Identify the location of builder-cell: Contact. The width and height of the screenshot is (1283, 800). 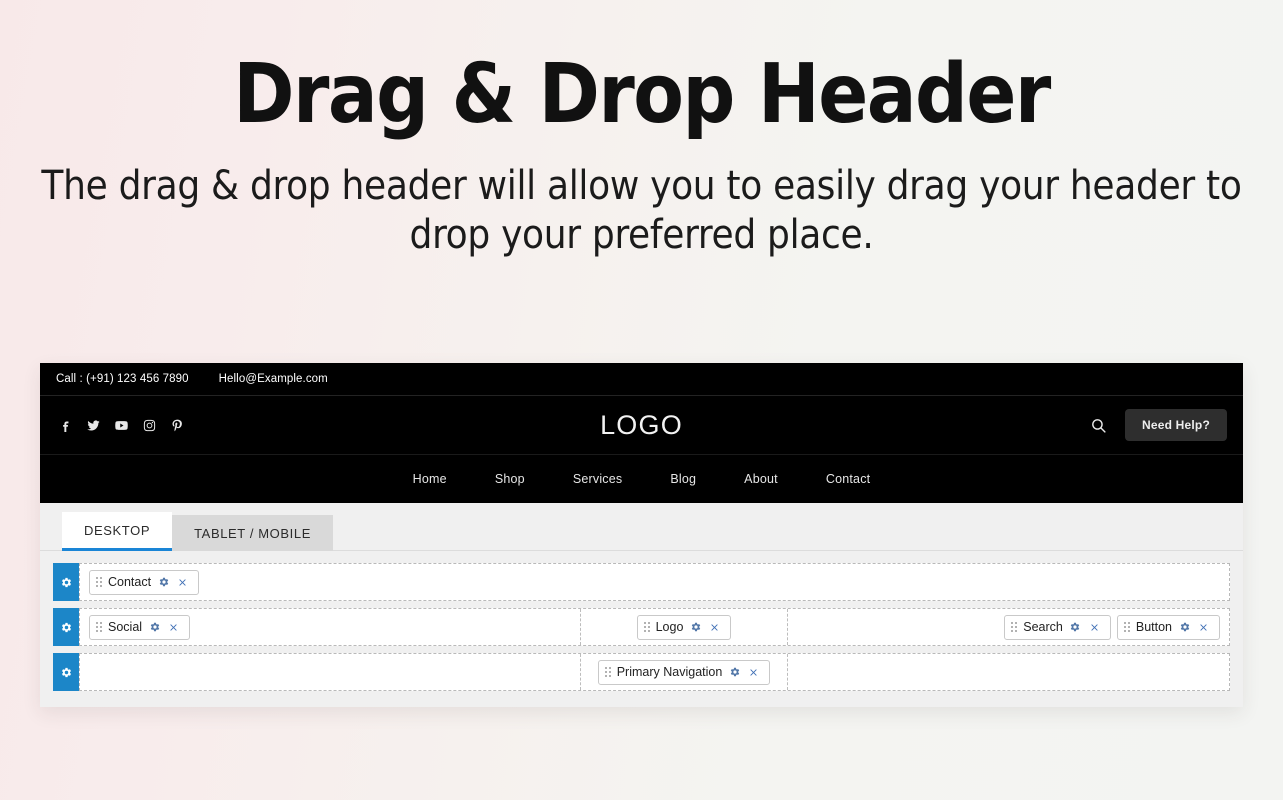
(654, 582).